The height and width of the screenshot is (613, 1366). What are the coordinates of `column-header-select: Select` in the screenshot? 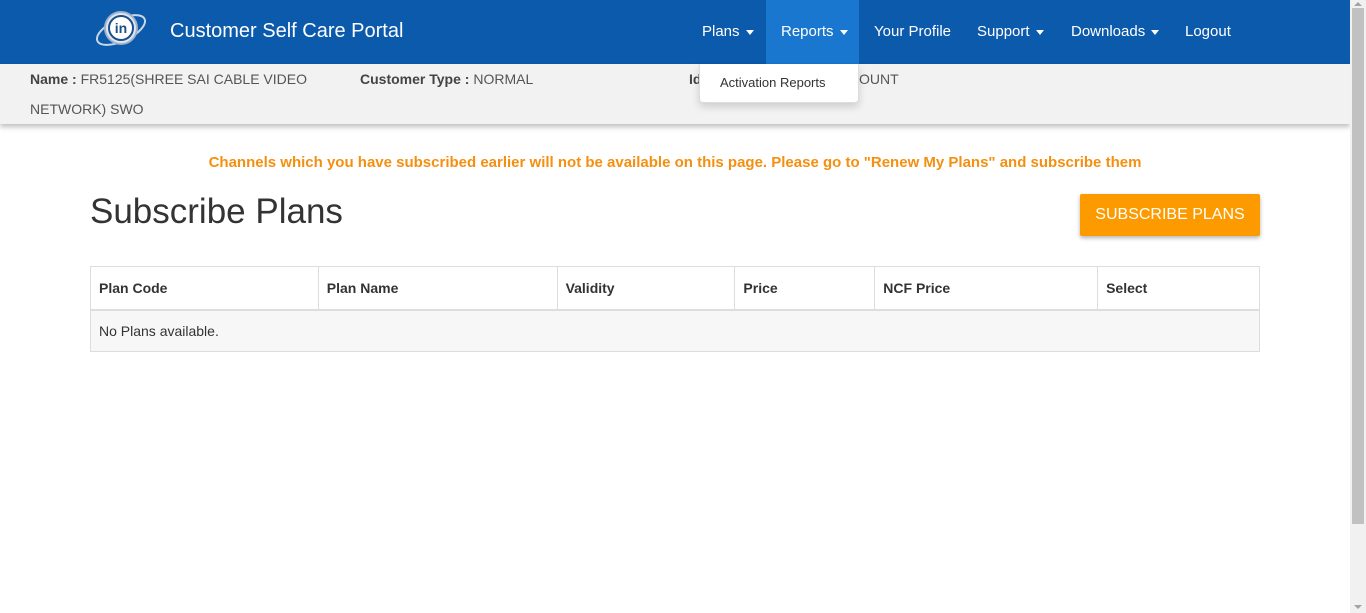 It's located at (1178, 288).